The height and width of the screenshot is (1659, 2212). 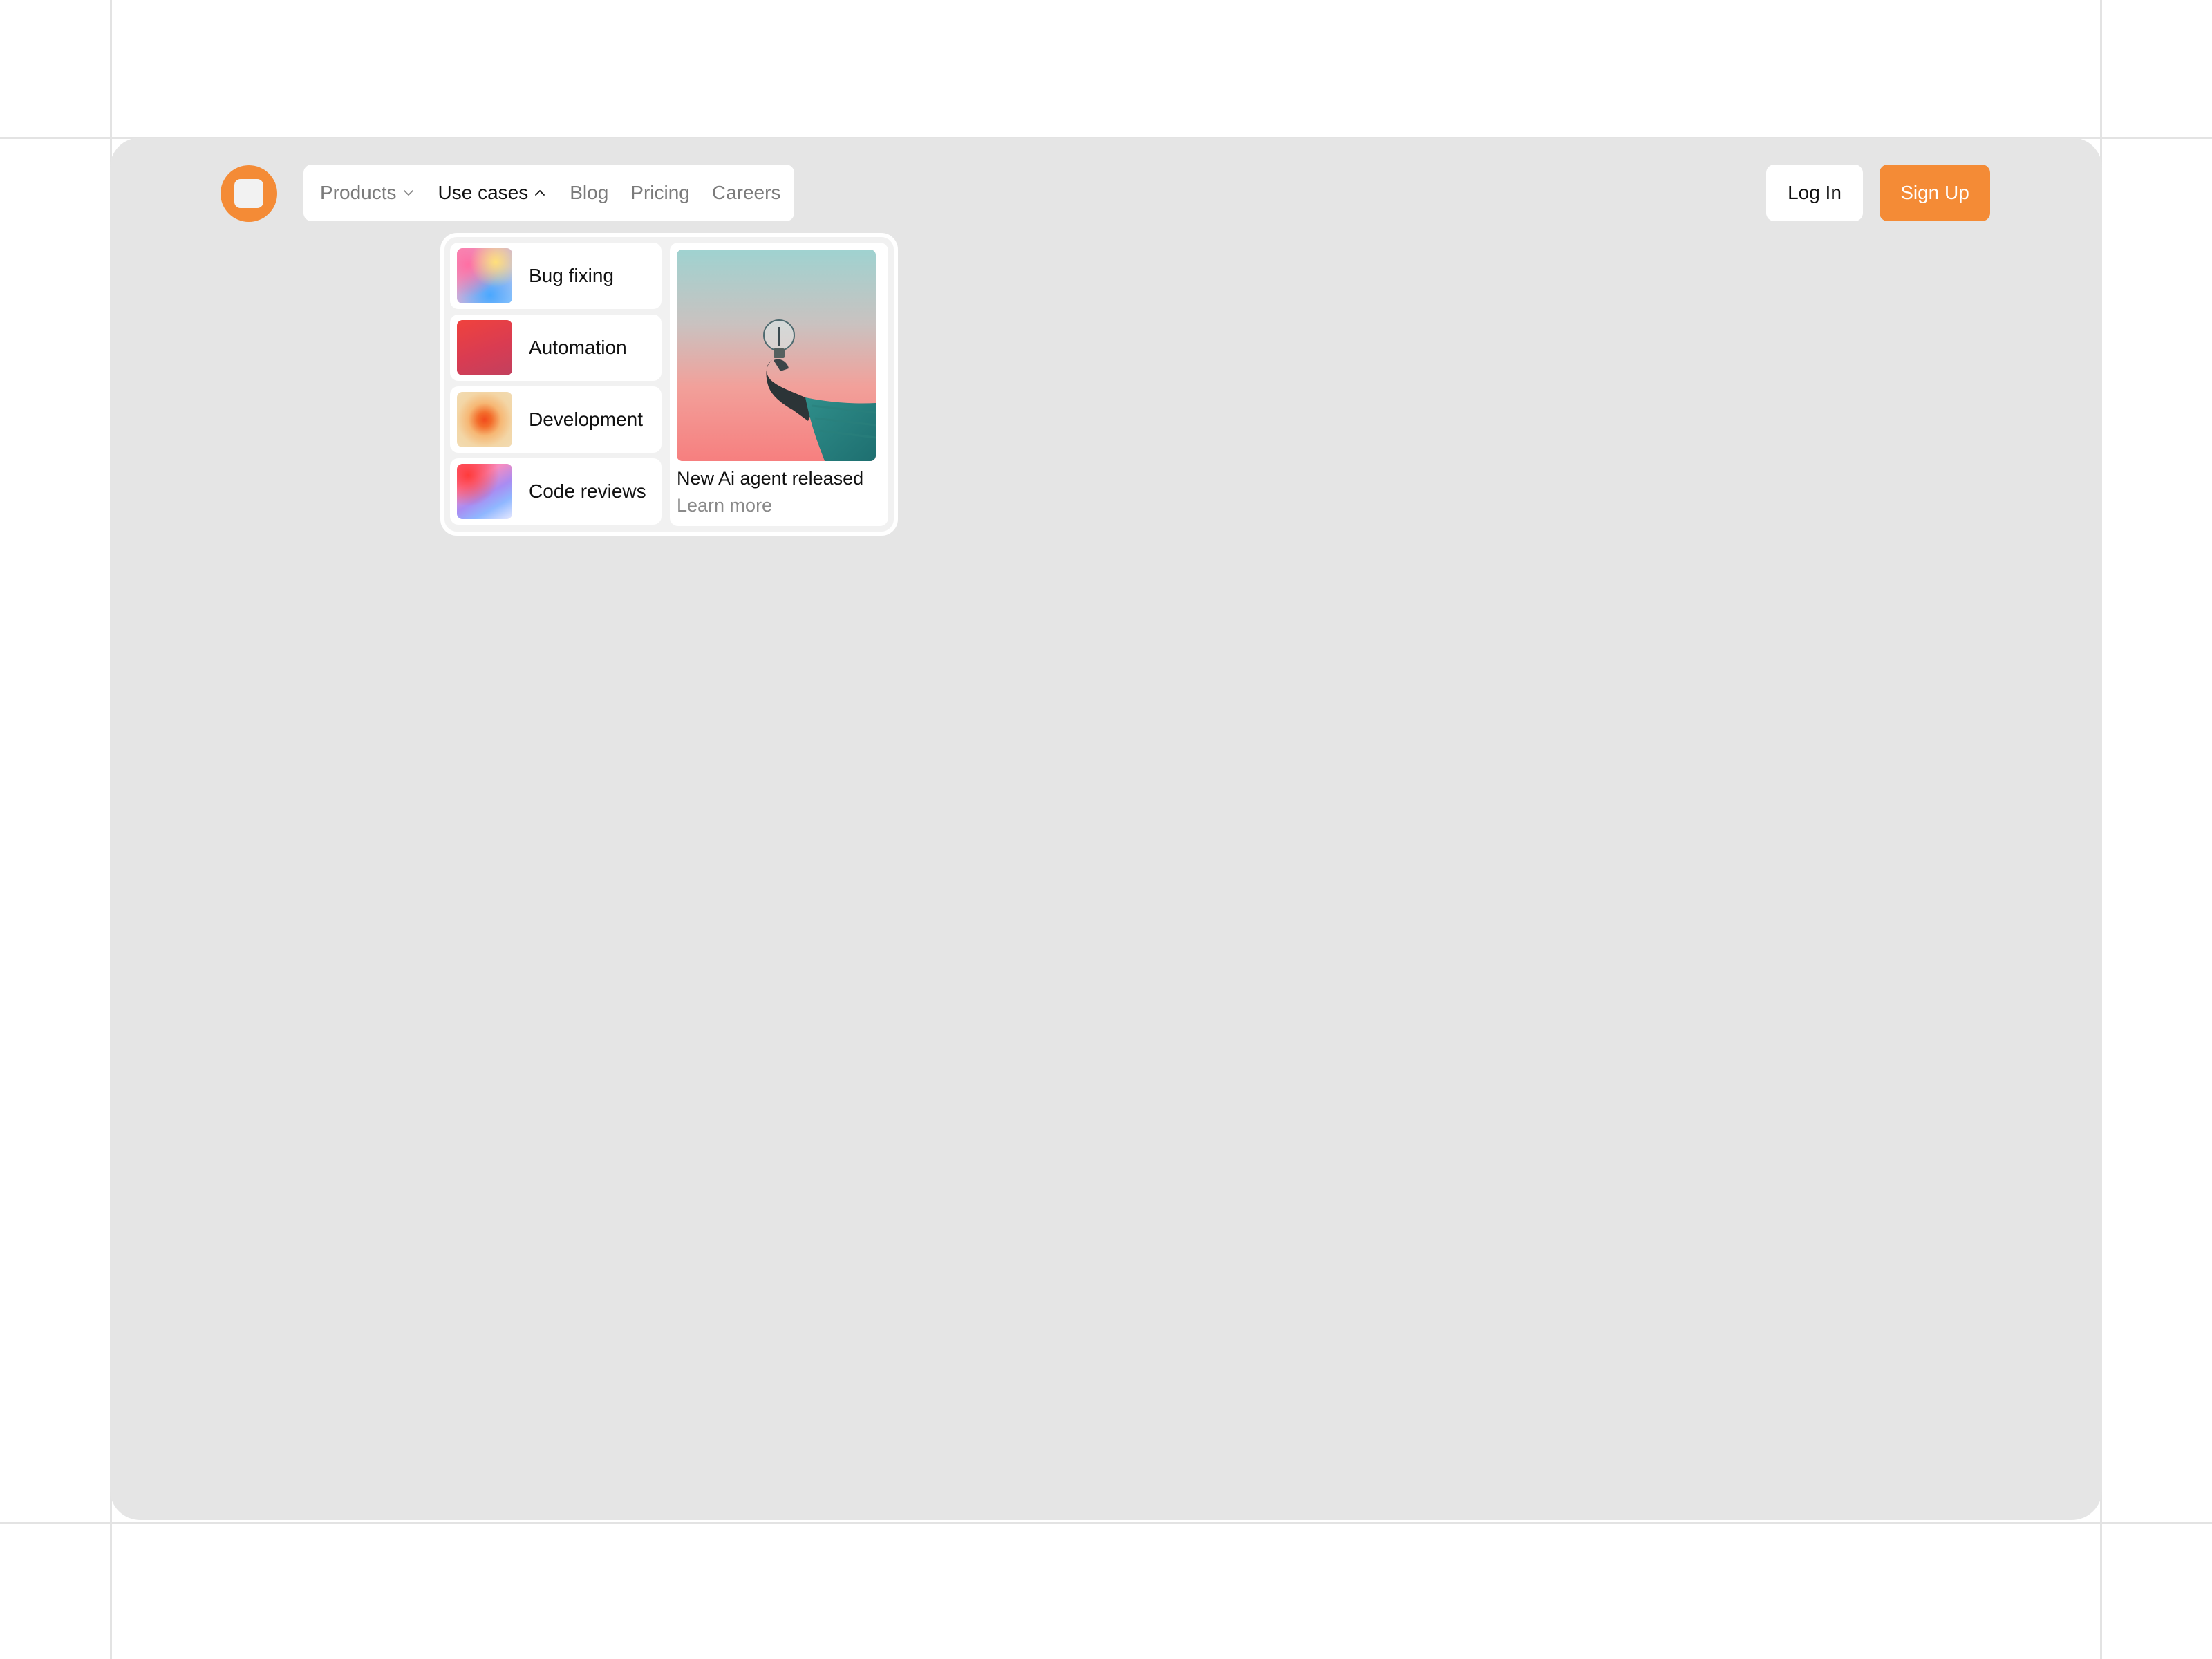 I want to click on featured-card-image, so click(x=777, y=356).